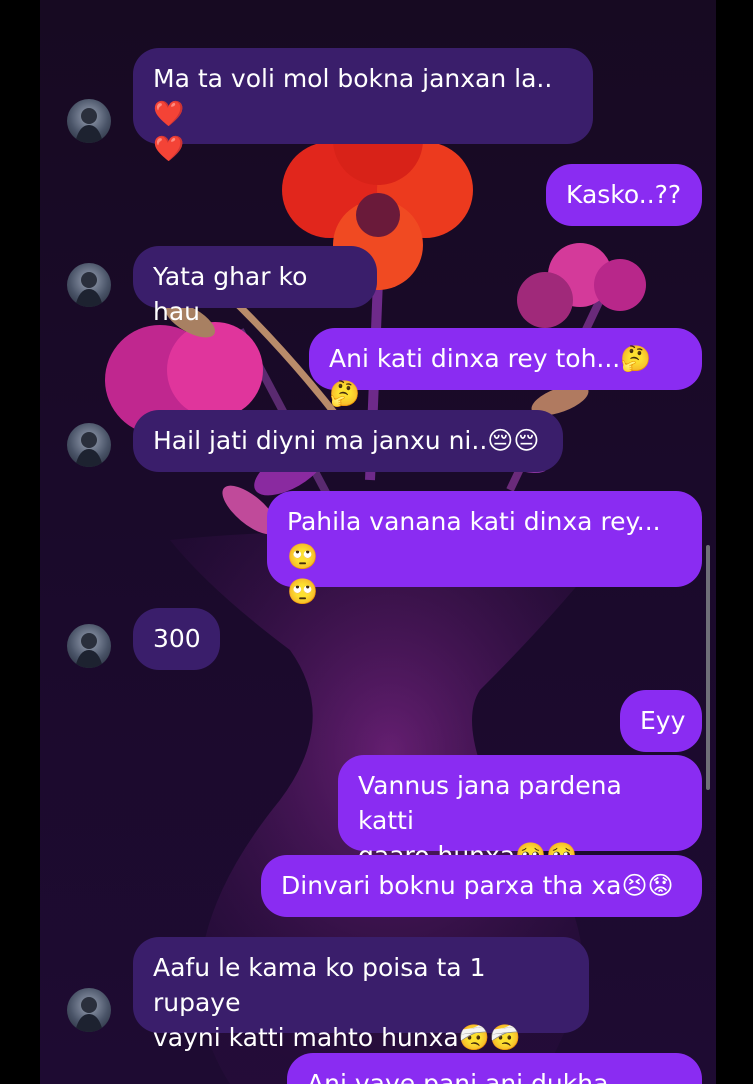 The width and height of the screenshot is (753, 1084). What do you see at coordinates (494, 1068) in the screenshot?
I see `outgoing-message-bubble: Ani vaye pani ani dukha hunxa` at bounding box center [494, 1068].